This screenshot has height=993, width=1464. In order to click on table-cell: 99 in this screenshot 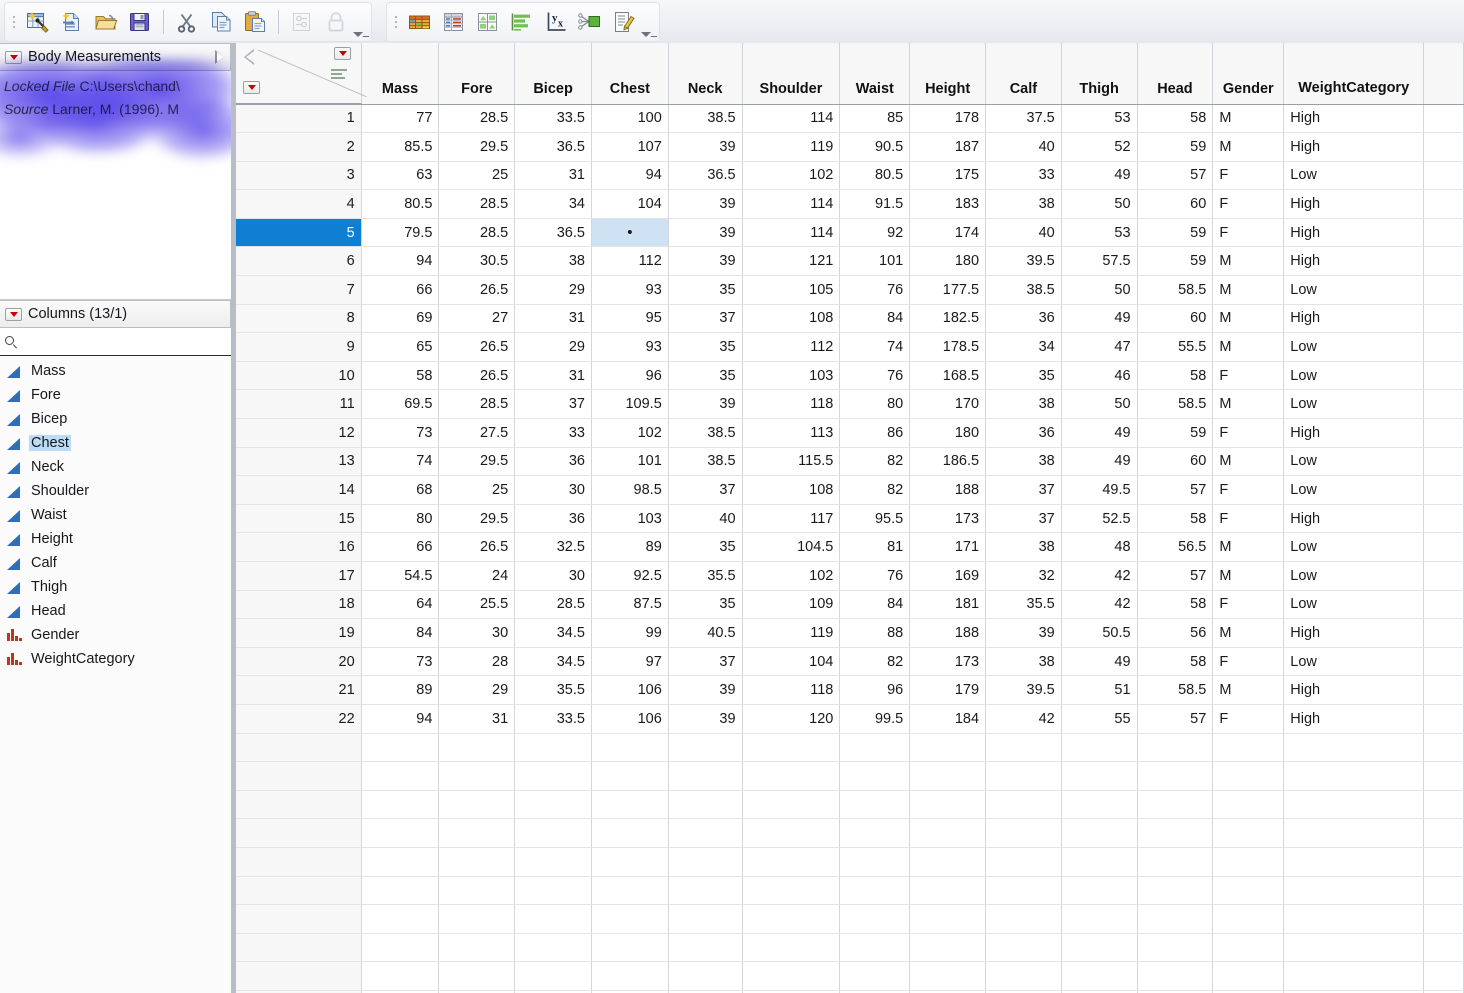, I will do `click(630, 633)`.